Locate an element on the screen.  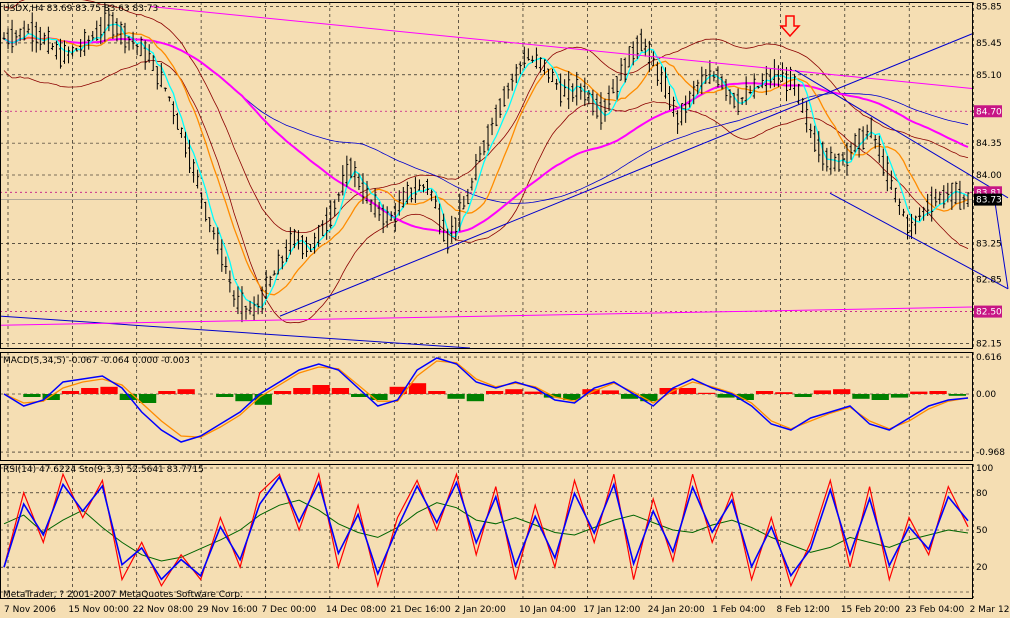
time-tick-label: 15 Feb 20:00 is located at coordinates (870, 610).